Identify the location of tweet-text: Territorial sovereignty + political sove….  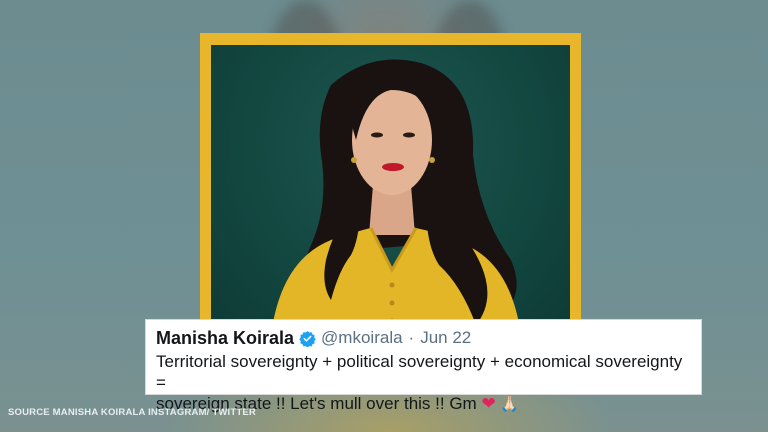
(426, 383).